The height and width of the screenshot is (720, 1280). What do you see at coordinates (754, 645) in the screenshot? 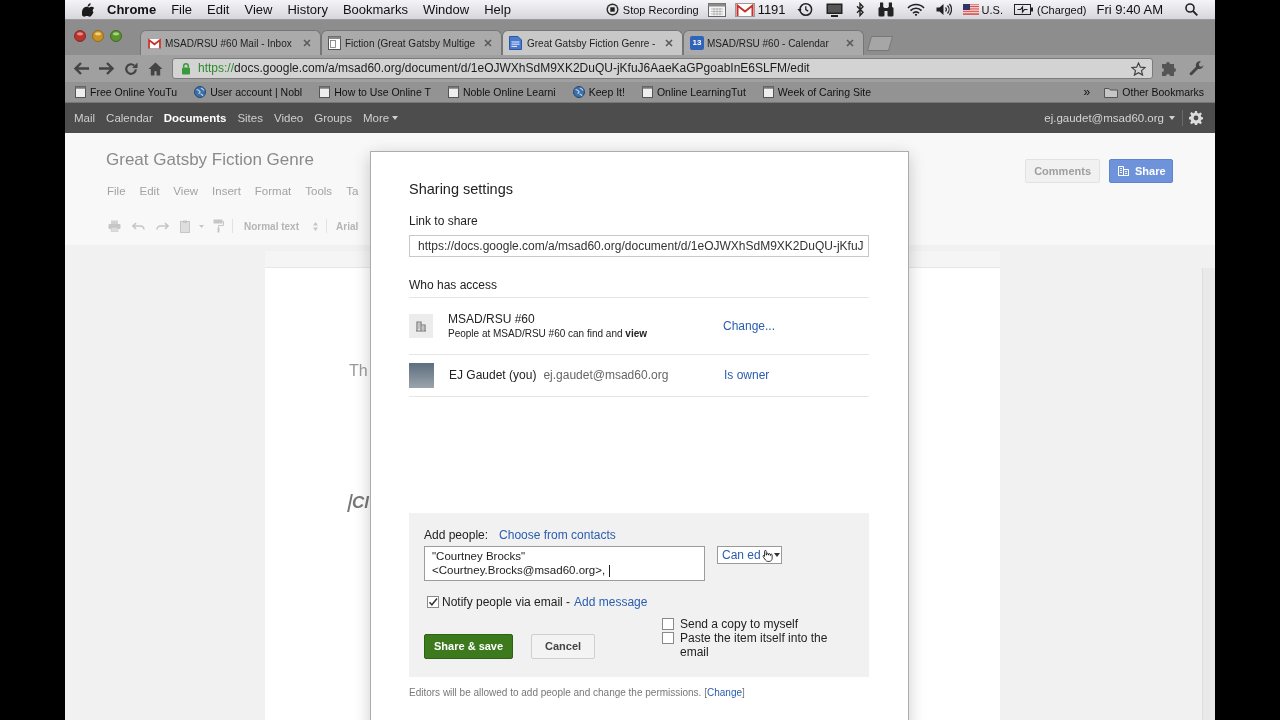
I see `option-label: Paste the item itself into the email` at bounding box center [754, 645].